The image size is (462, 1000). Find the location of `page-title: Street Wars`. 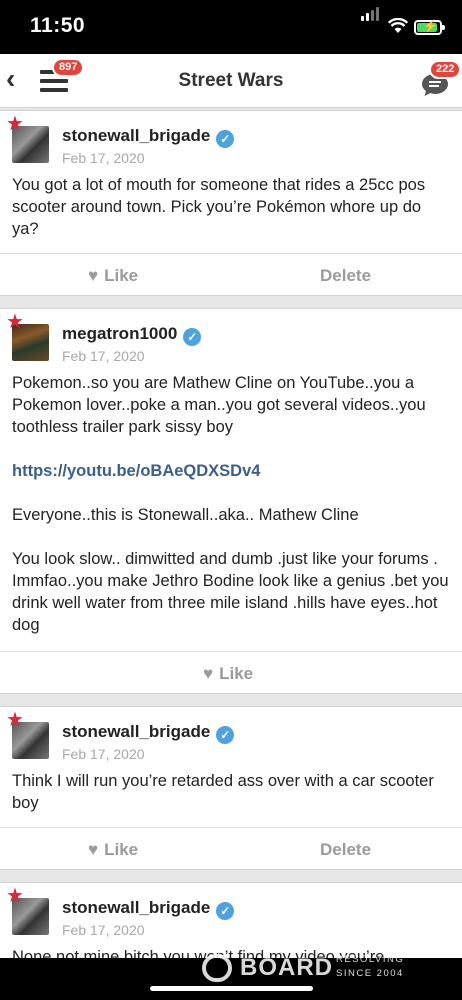

page-title: Street Wars is located at coordinates (231, 80).